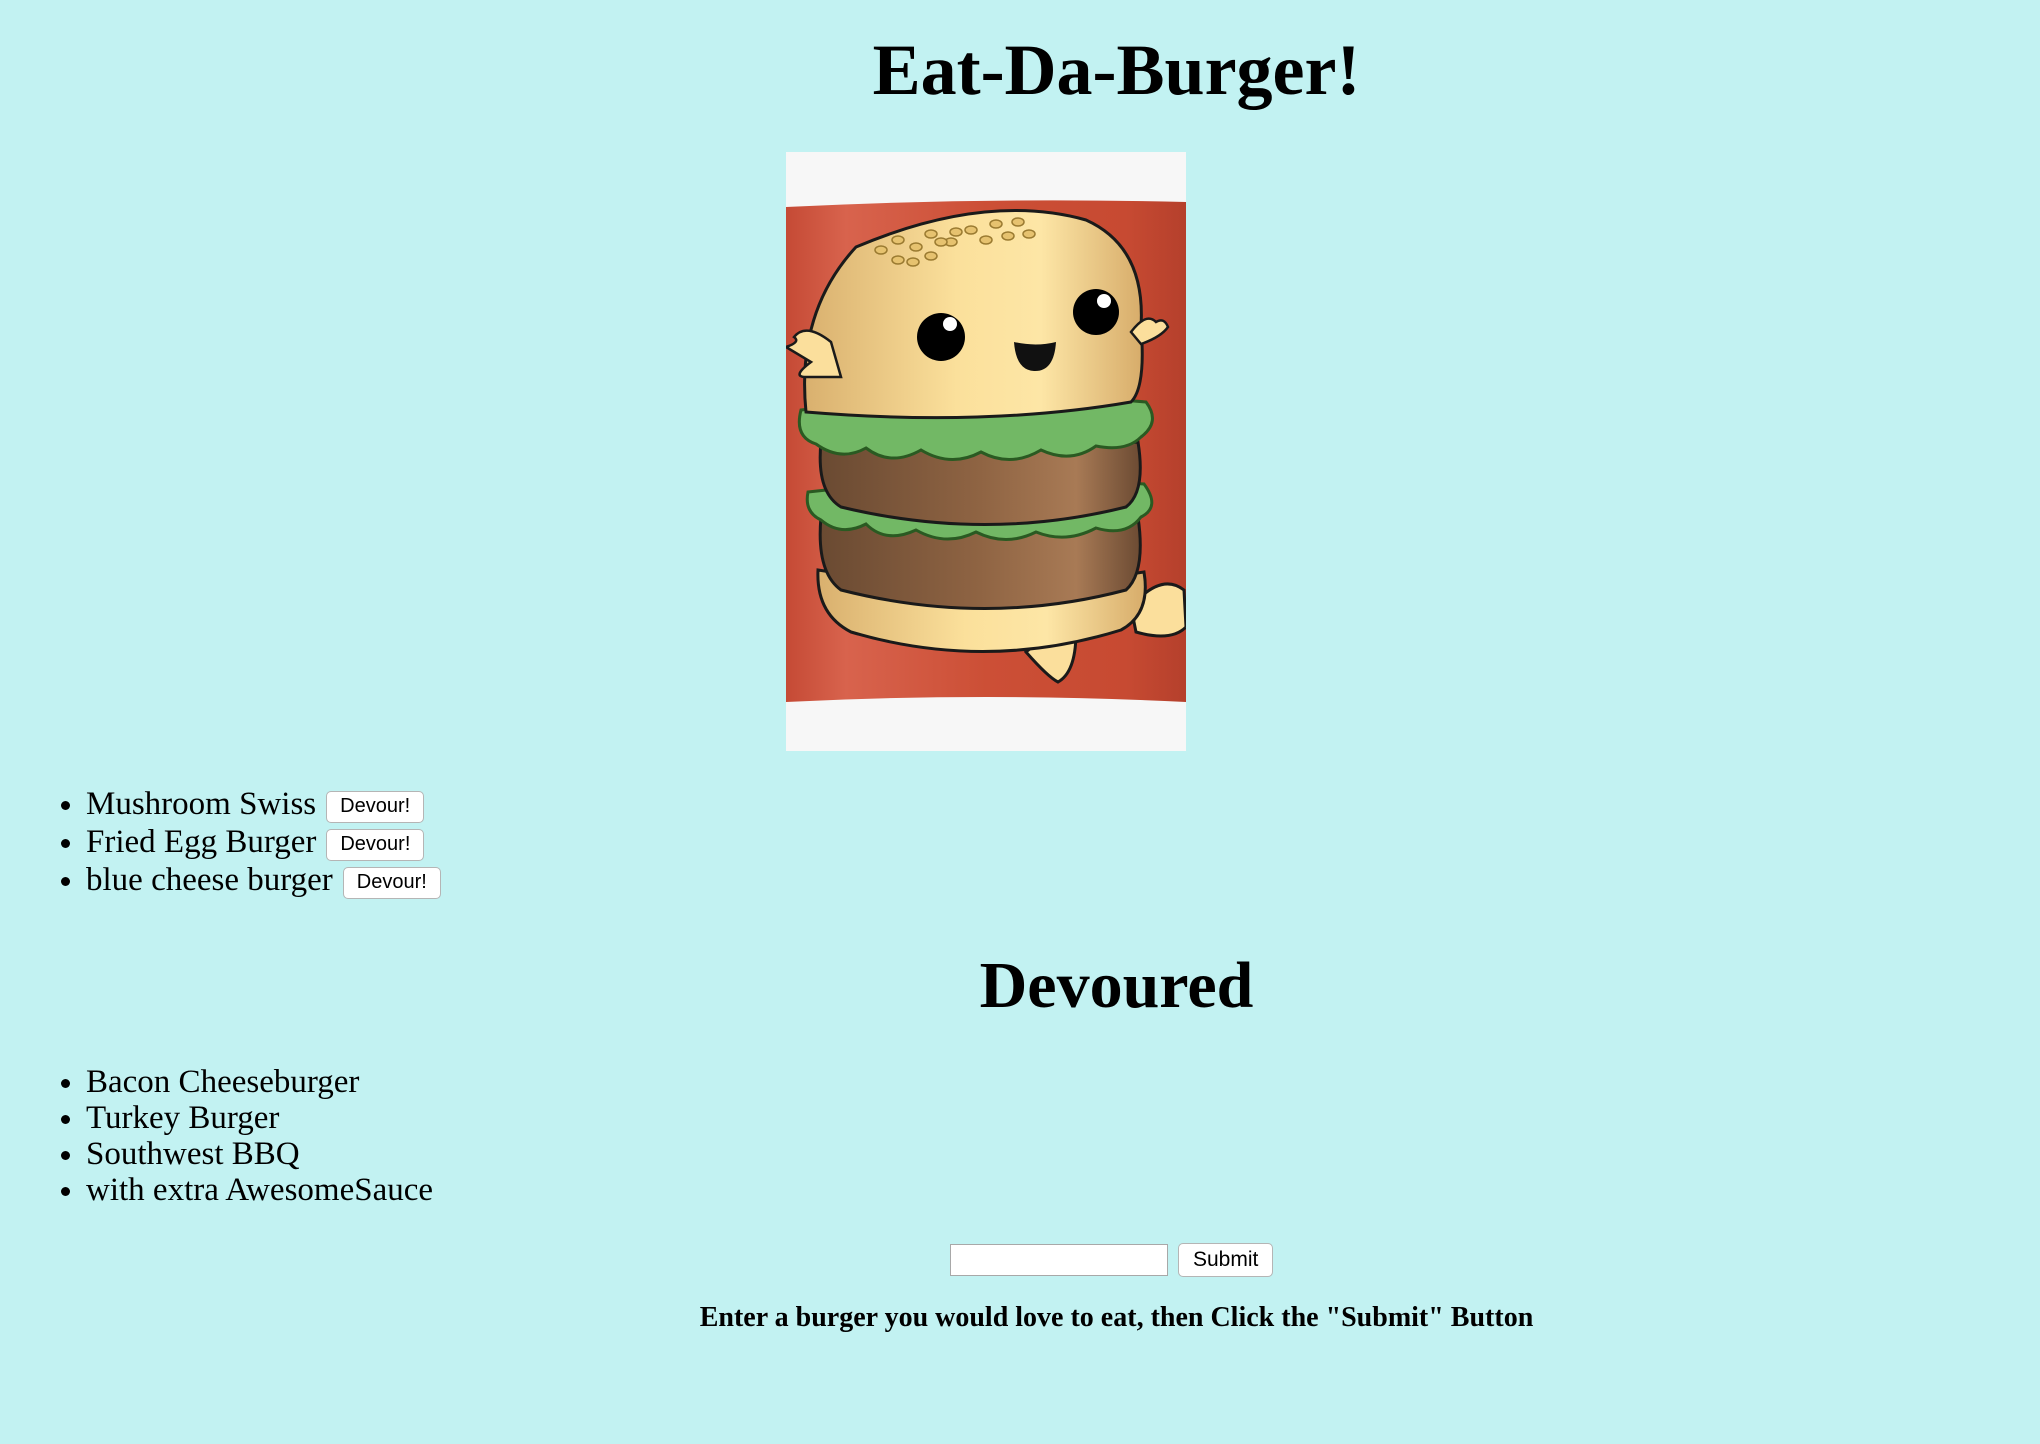 Image resolution: width=2040 pixels, height=1444 pixels. I want to click on burger-name: Fried Egg Burger, so click(201, 842).